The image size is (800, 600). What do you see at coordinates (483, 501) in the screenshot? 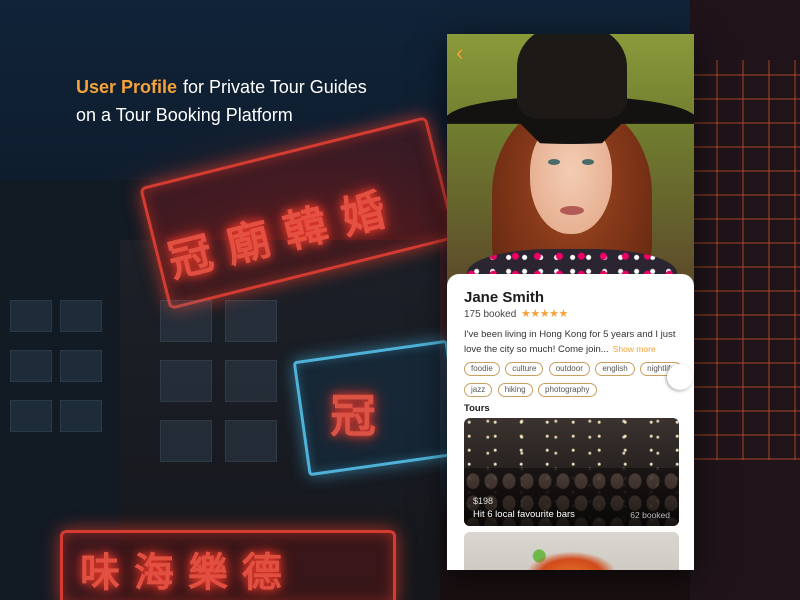
I see `tour-price: $198` at bounding box center [483, 501].